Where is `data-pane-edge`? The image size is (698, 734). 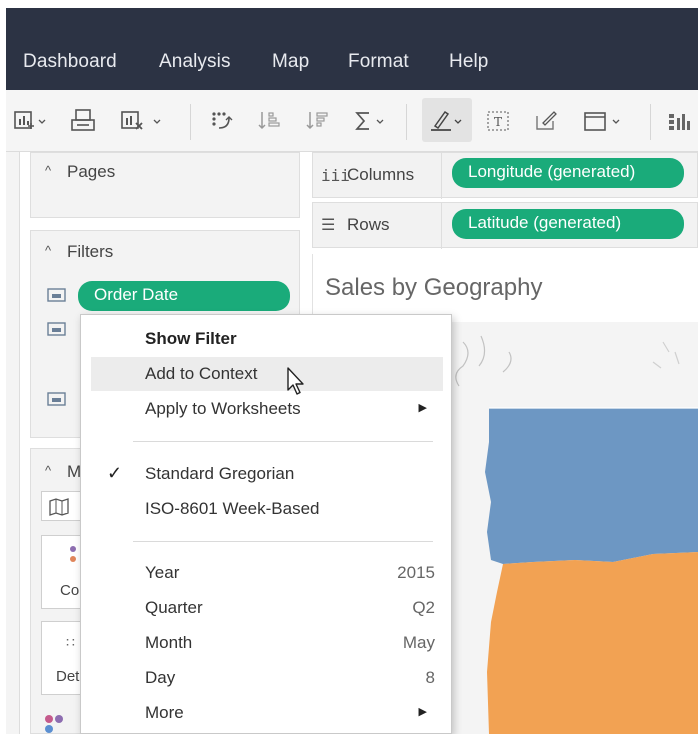 data-pane-edge is located at coordinates (13, 443).